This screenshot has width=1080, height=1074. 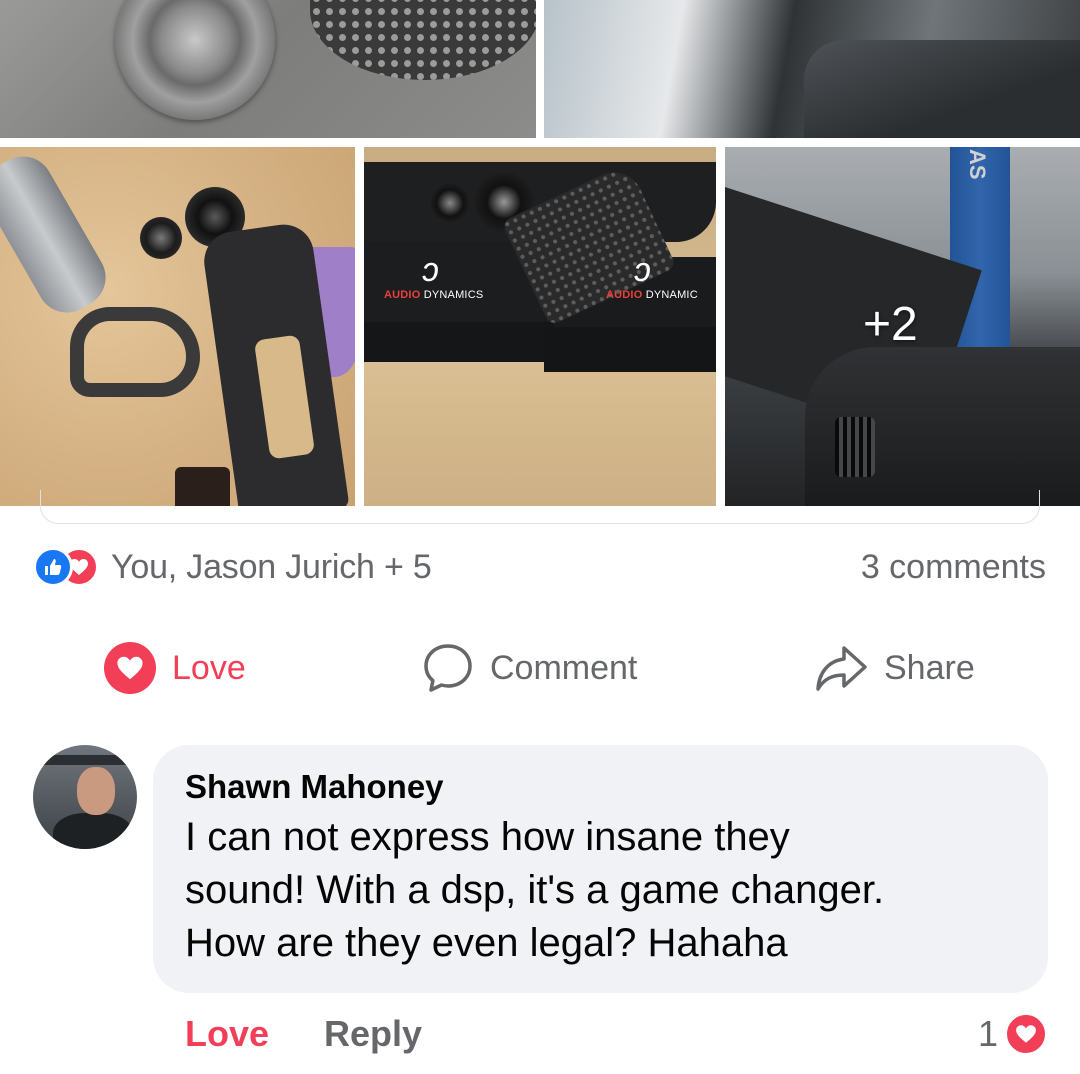 I want to click on speaker-bracket-shape, so click(x=135, y=352).